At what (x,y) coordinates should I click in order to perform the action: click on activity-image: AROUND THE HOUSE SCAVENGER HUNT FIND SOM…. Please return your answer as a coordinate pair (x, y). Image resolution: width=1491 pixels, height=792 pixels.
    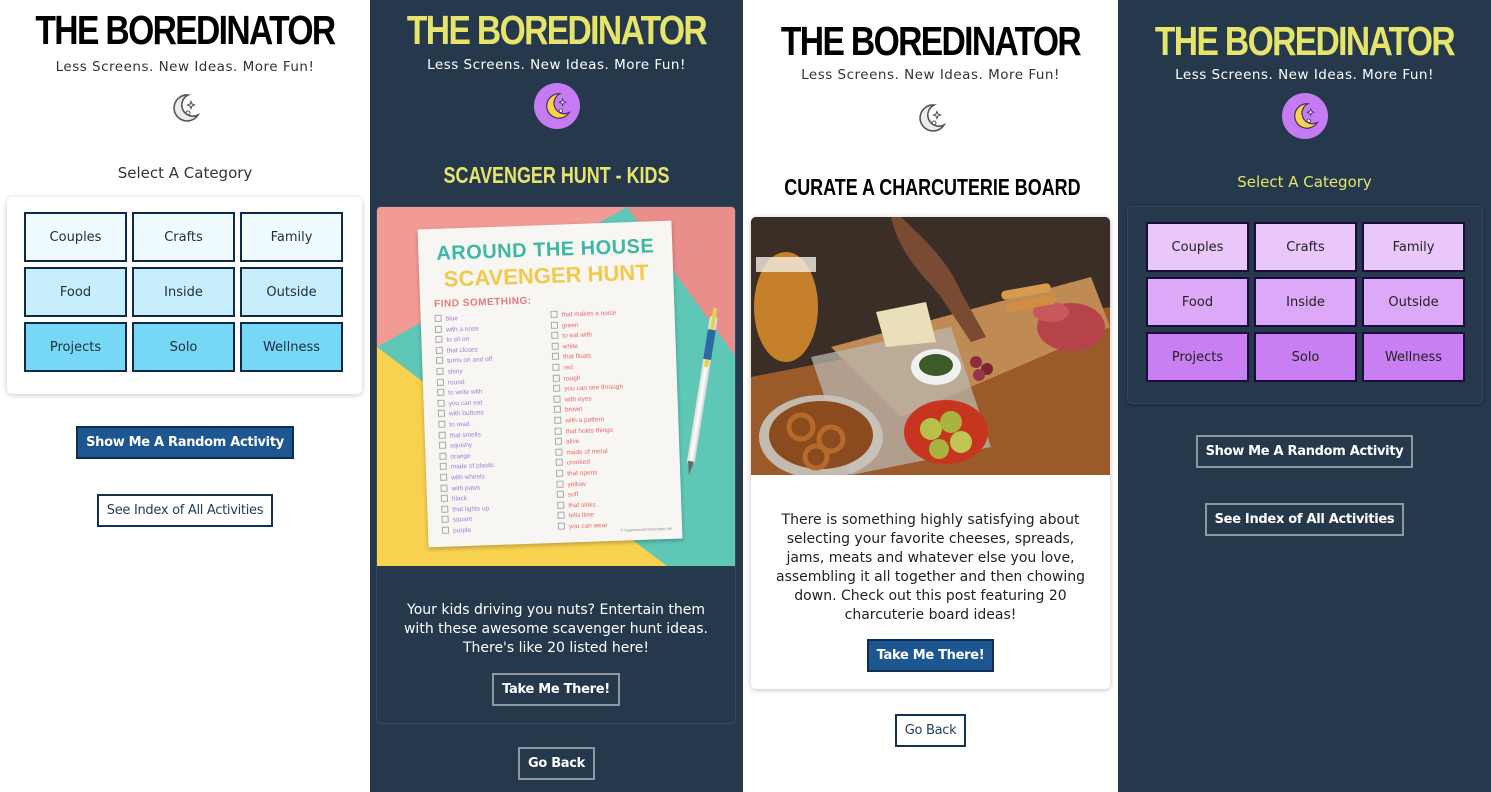
    Looking at the image, I should click on (556, 386).